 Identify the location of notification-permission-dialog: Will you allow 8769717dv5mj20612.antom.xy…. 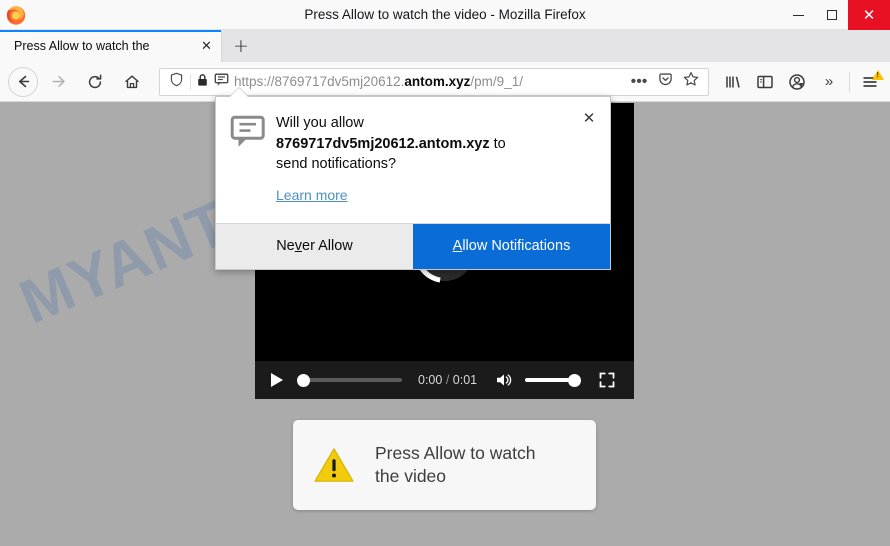
(413, 183).